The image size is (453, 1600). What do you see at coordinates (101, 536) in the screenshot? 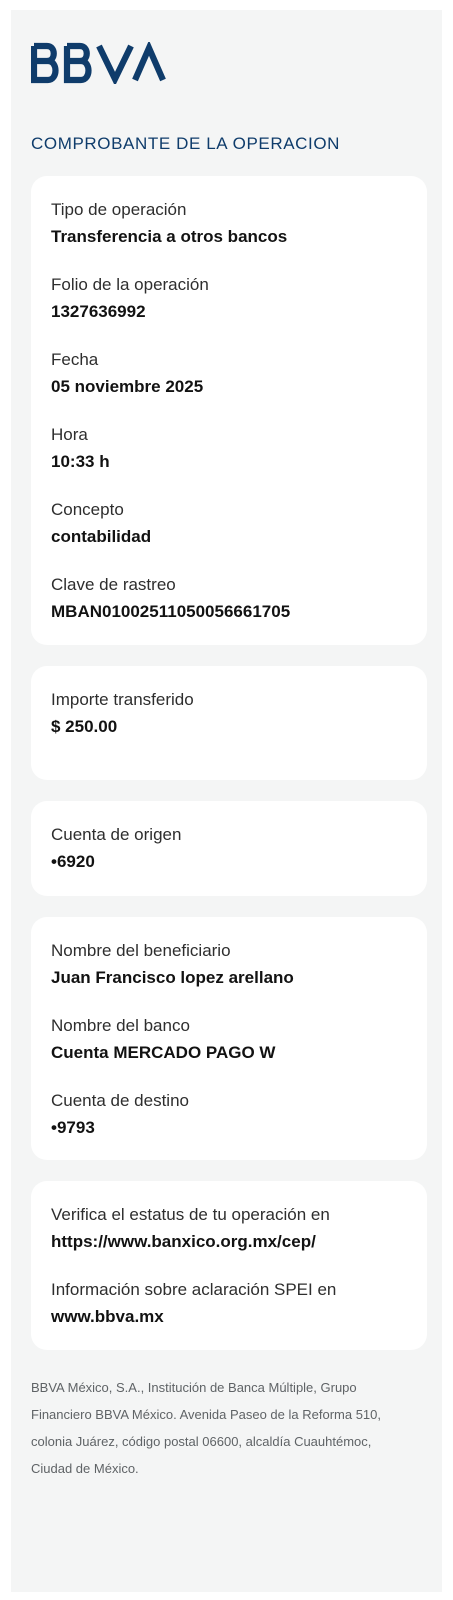
I see `concept-value: contabilidad` at bounding box center [101, 536].